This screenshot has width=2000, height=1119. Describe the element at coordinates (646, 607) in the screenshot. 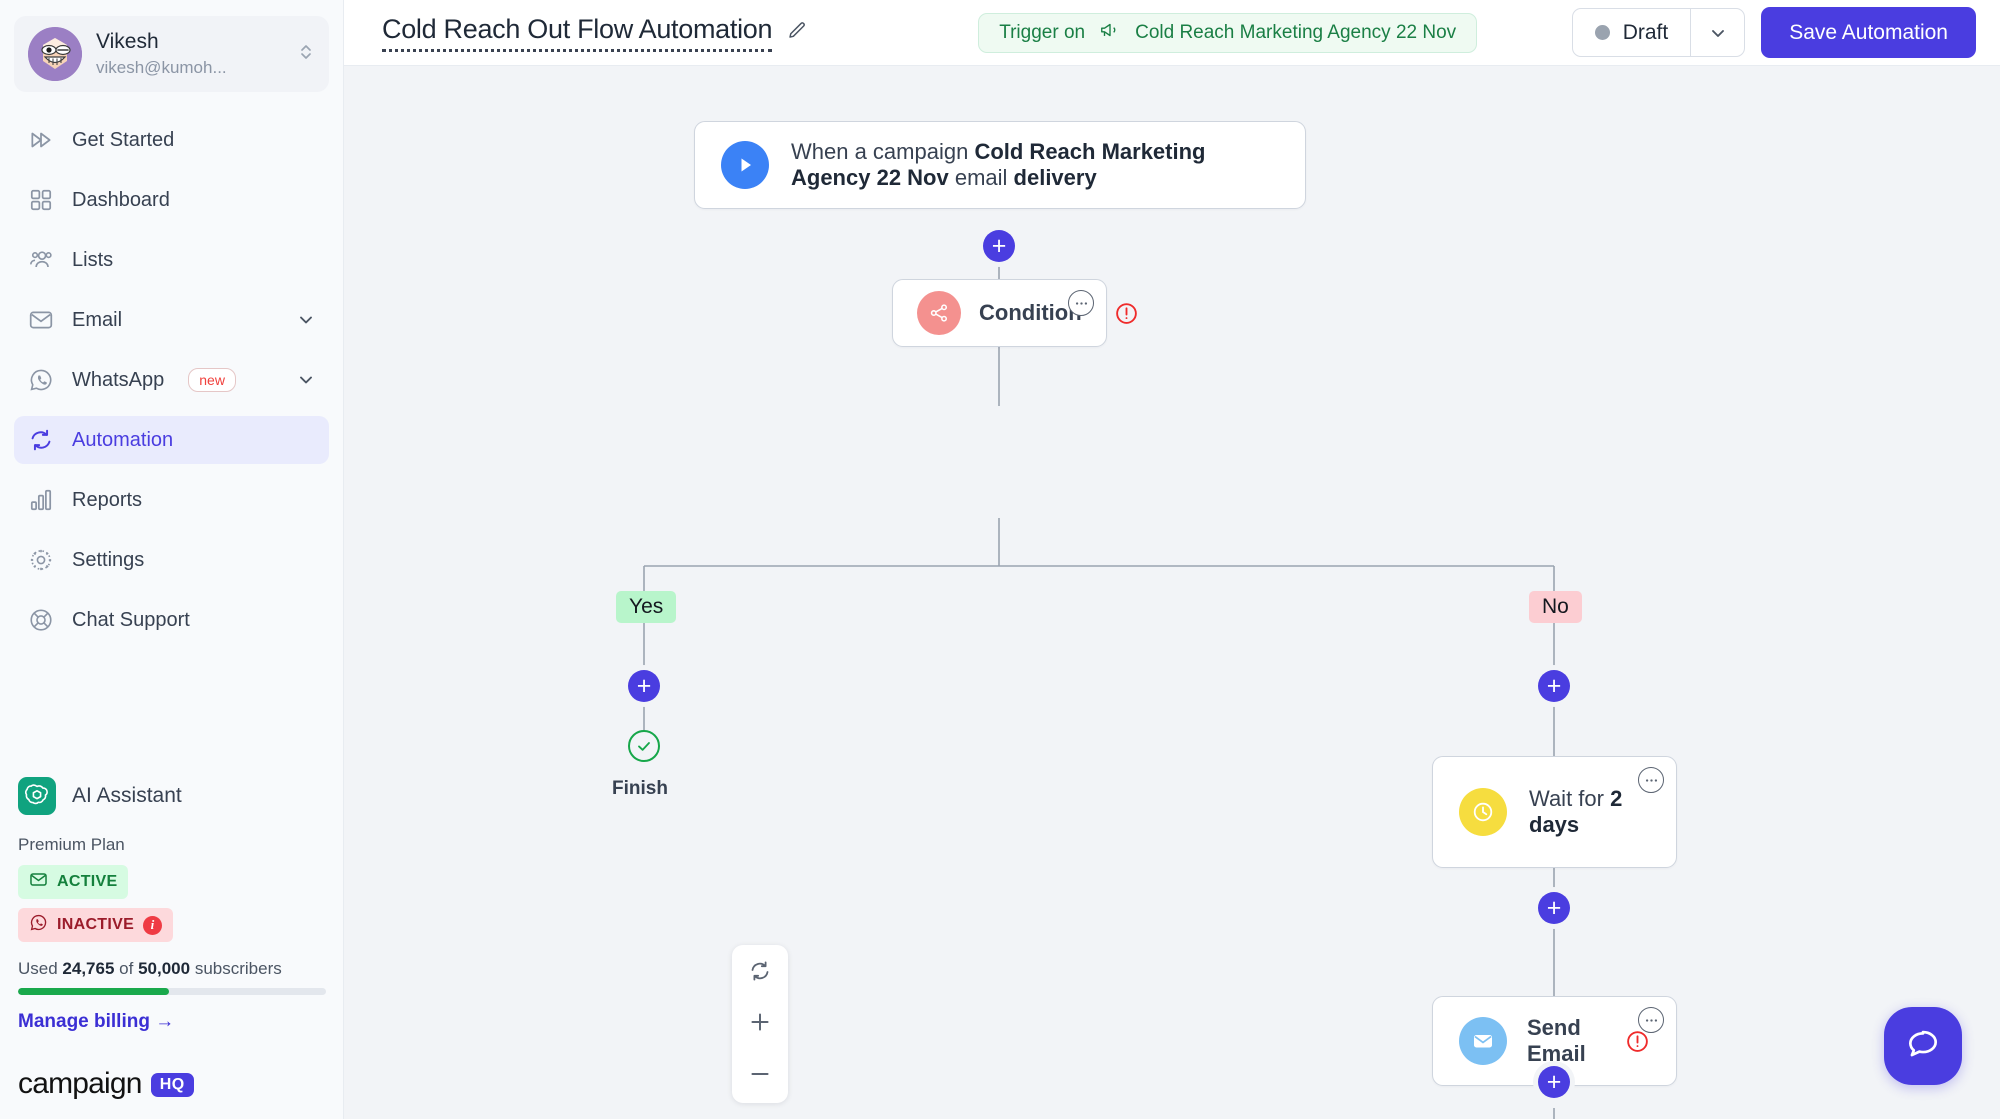

I see `branch-label-yes: Yes` at that location.